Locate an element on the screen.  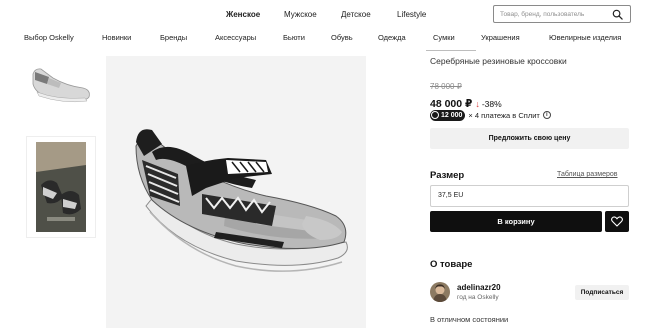
favorite-button is located at coordinates (617, 221).